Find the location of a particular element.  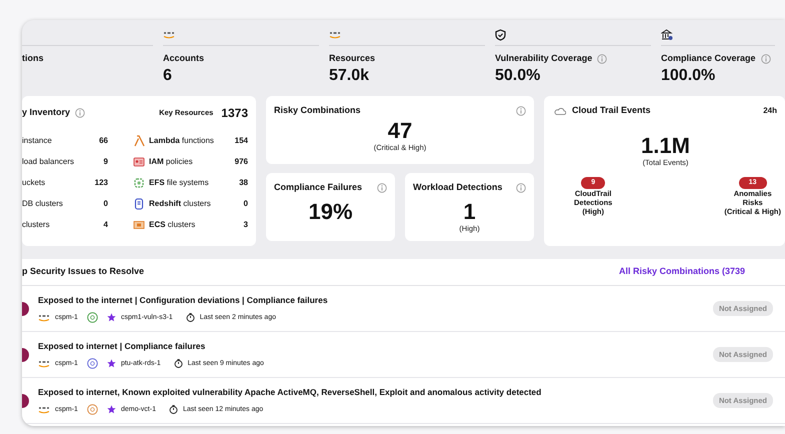

issue-title: Exposed to internet, Known exploited vulnerability Apache ActiveMQ, ReverseShell, Exploit and anomalous activity detected is located at coordinates (290, 392).